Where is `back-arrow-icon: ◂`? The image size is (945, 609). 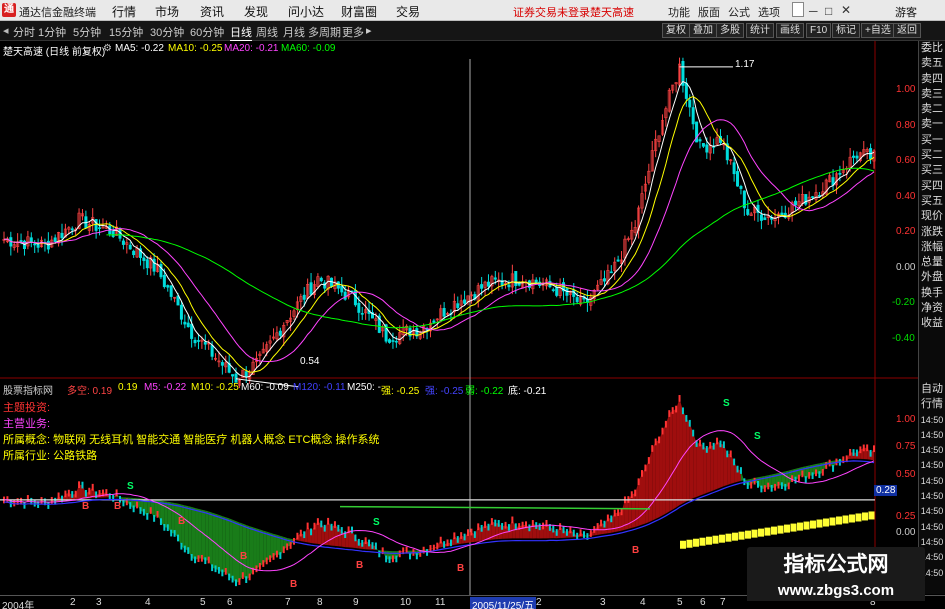 back-arrow-icon: ◂ is located at coordinates (6, 30).